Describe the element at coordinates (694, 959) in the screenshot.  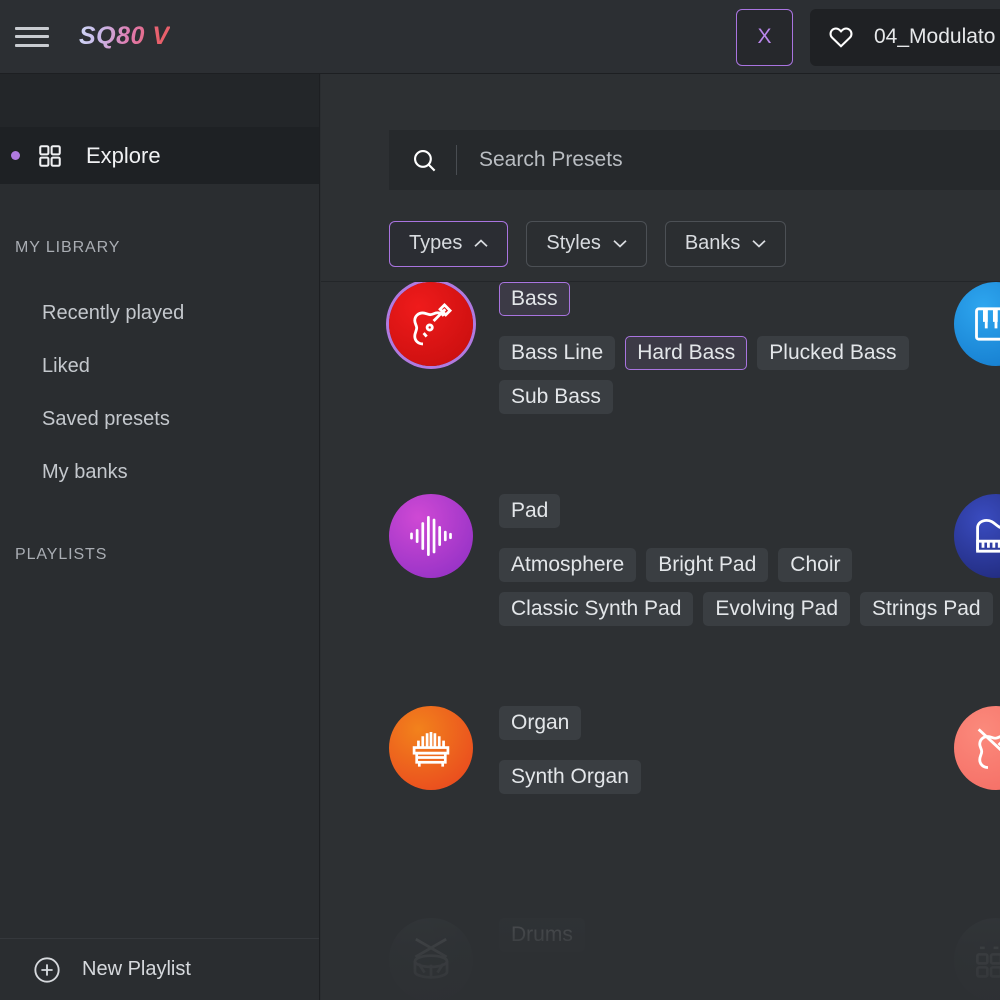
I see `type-row-drums: Drums` at that location.